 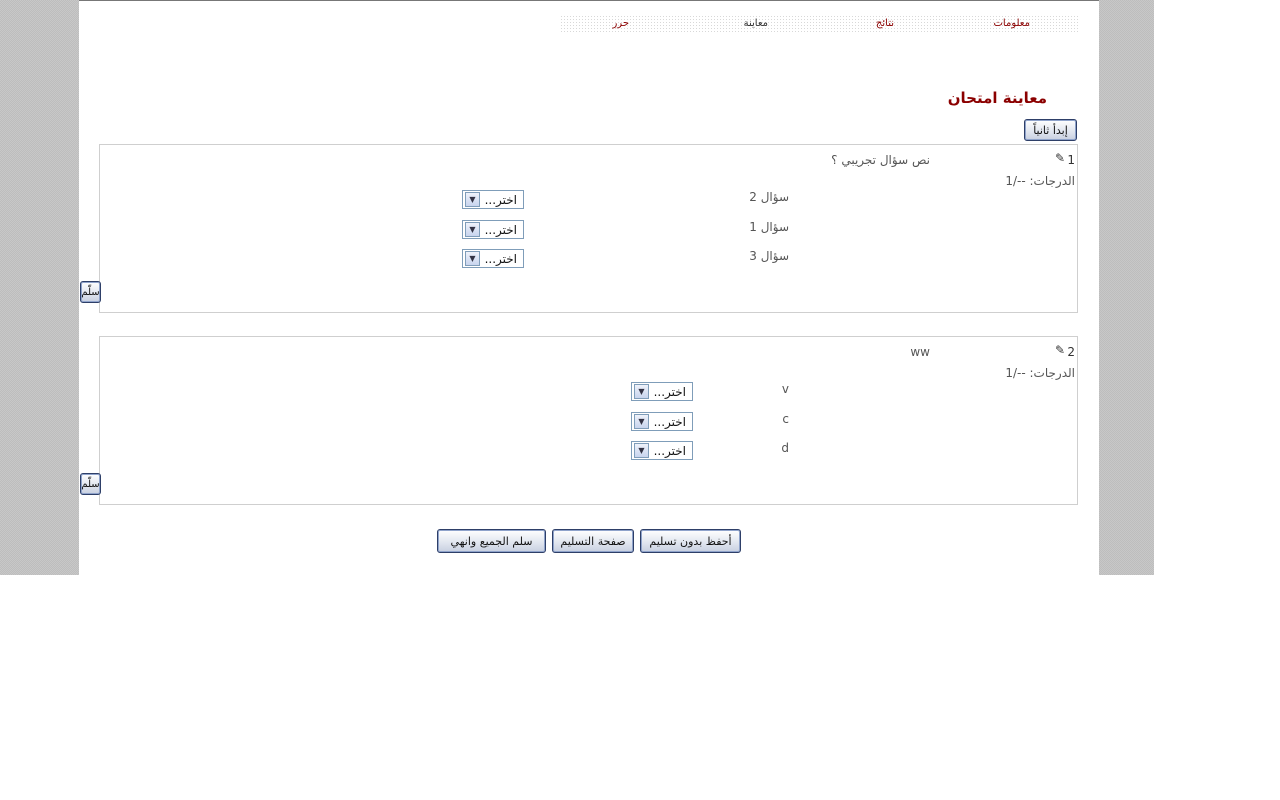 What do you see at coordinates (769, 227) in the screenshot?
I see `match-item-label: سؤال 1` at bounding box center [769, 227].